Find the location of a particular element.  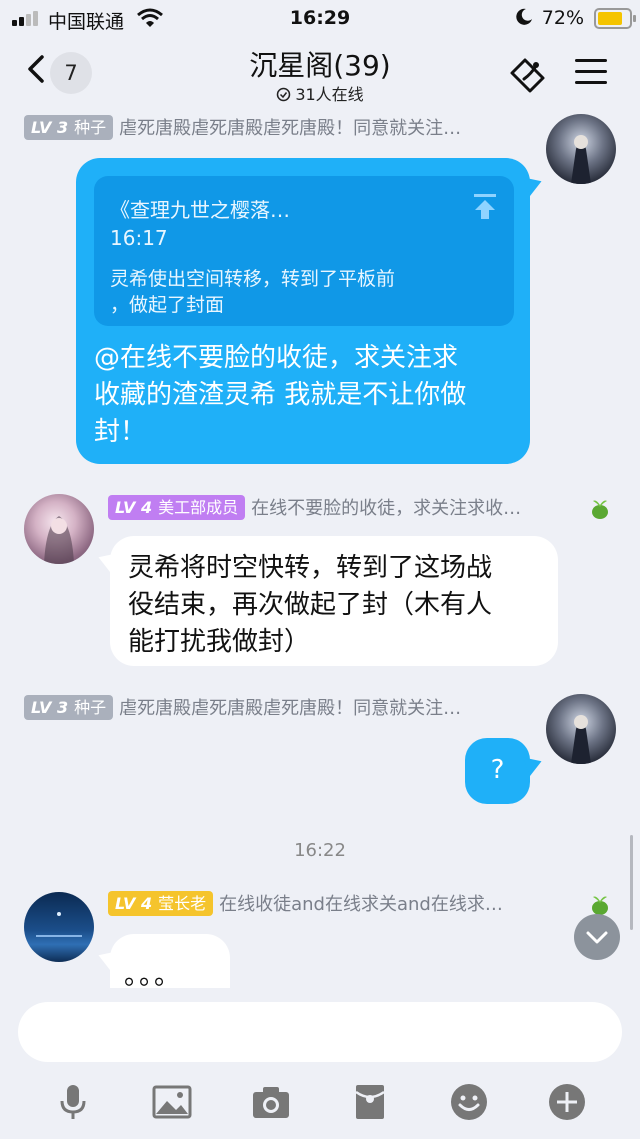

message-text: ? is located at coordinates (497, 770).